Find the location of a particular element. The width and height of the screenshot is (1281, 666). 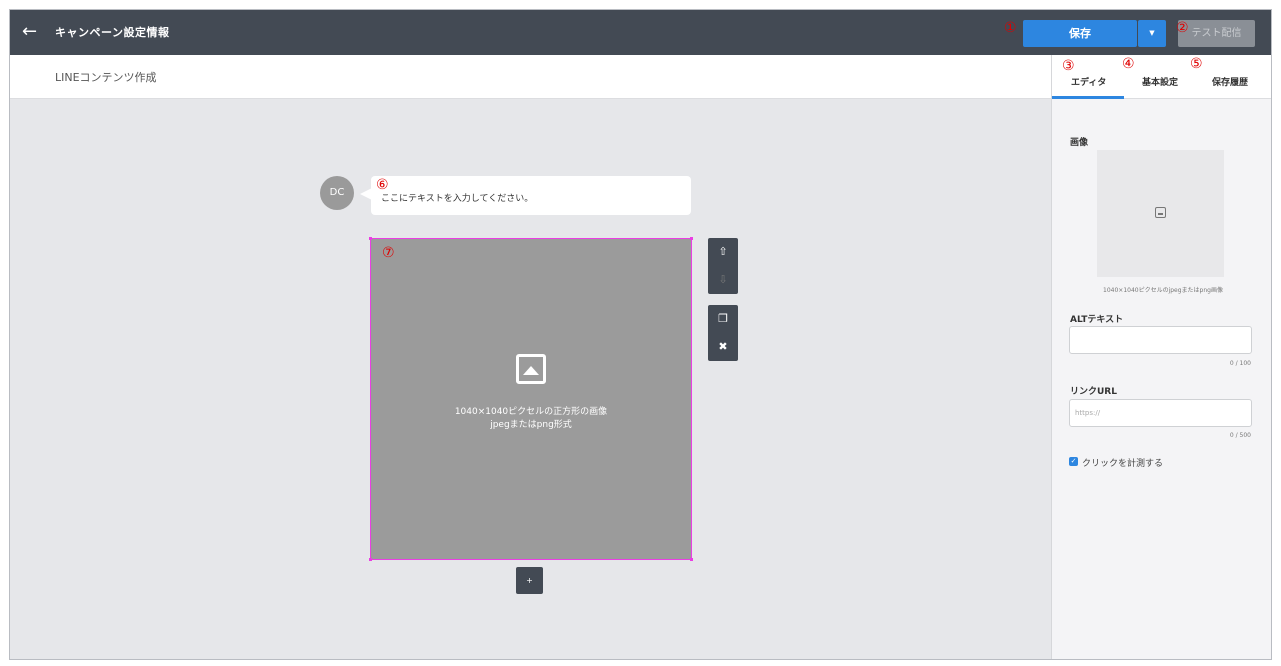

image-note: 1040×1040ピクセルのjpegまたはpng画像 is located at coordinates (1163, 290).